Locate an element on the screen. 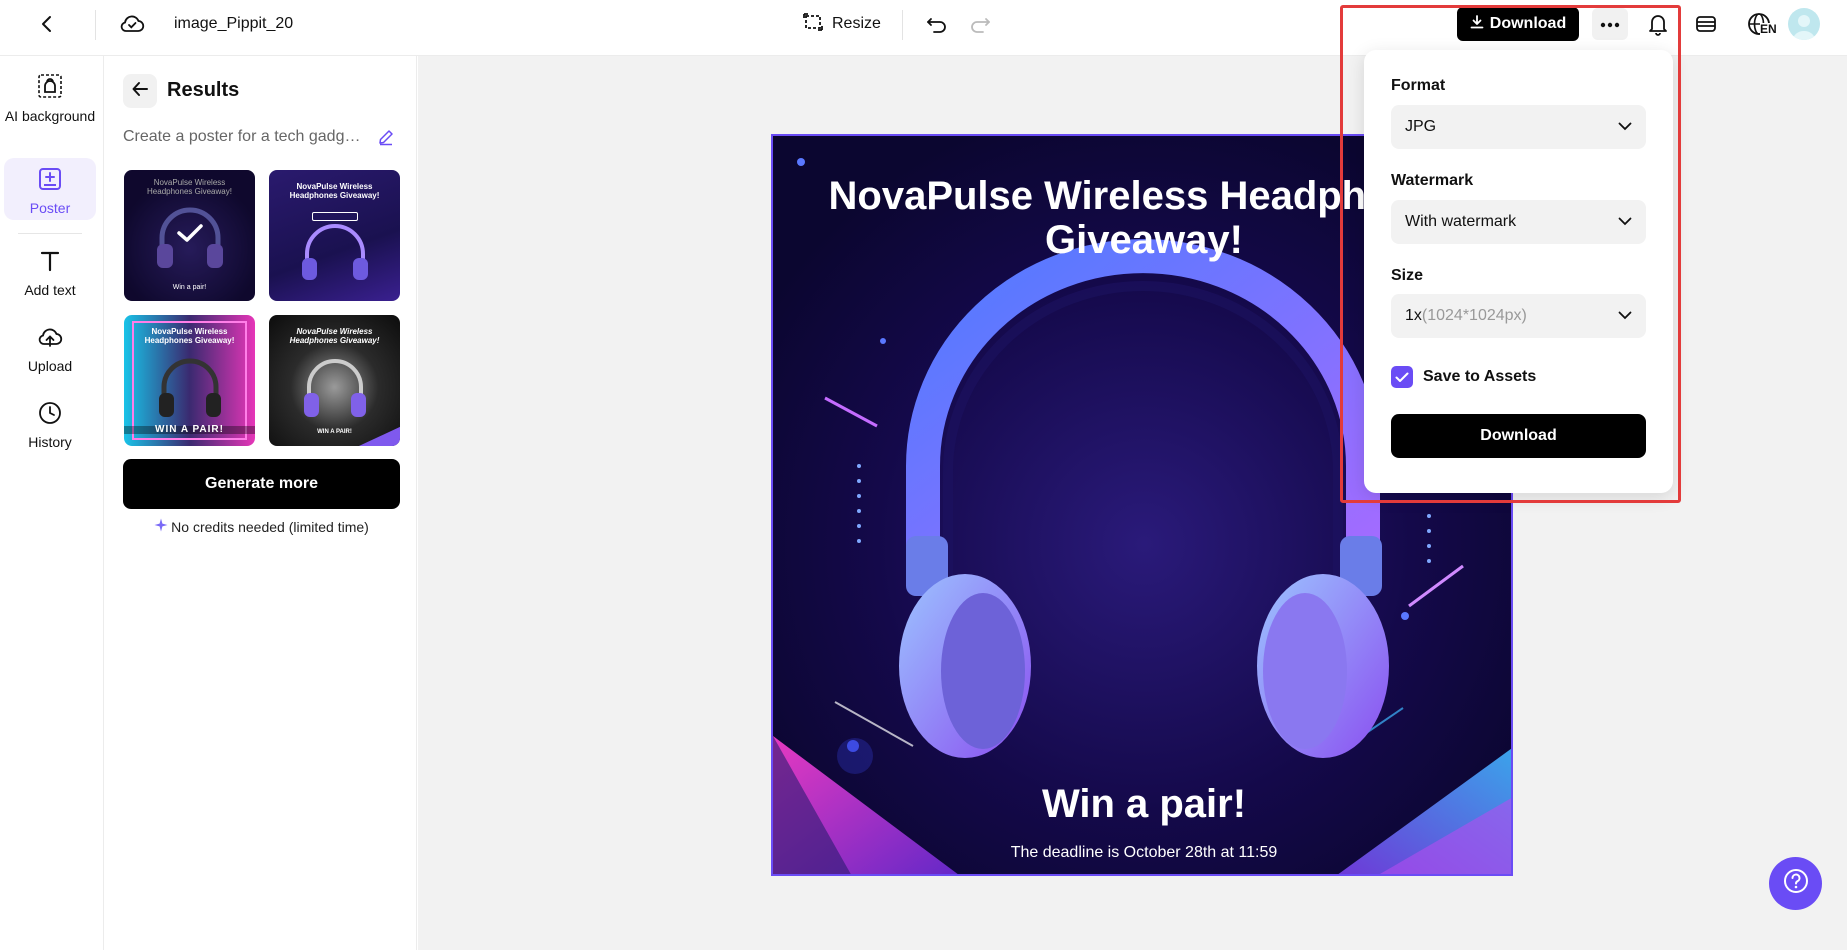  download-label: Download is located at coordinates (1528, 23).